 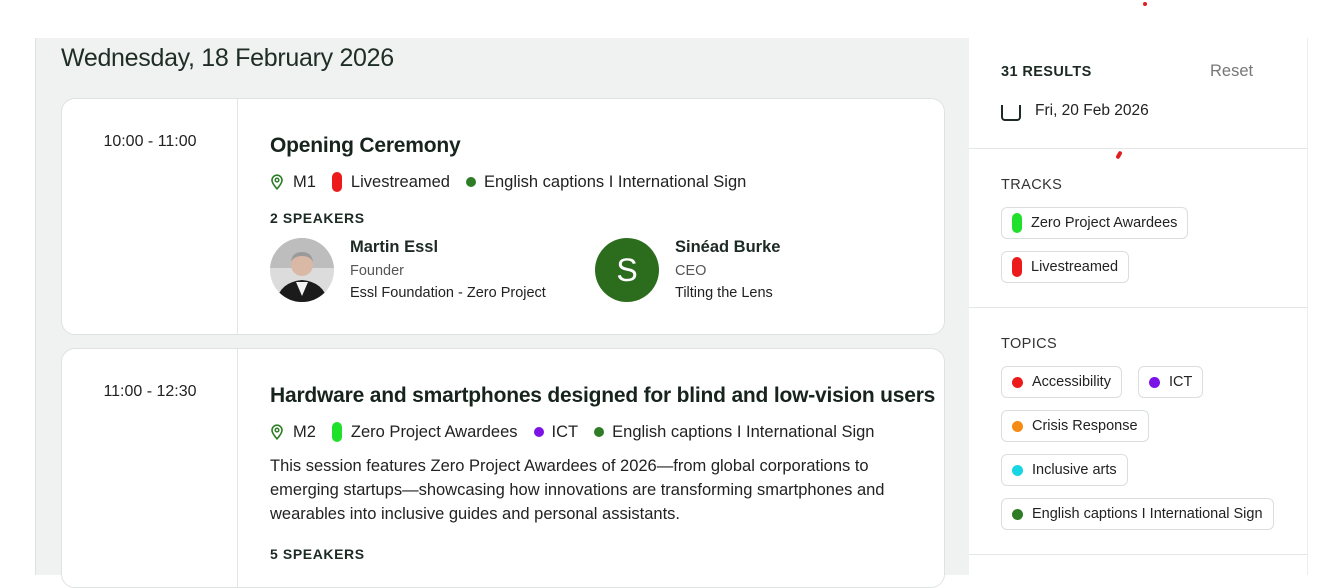 What do you see at coordinates (1011, 113) in the screenshot?
I see `date-checkbox` at bounding box center [1011, 113].